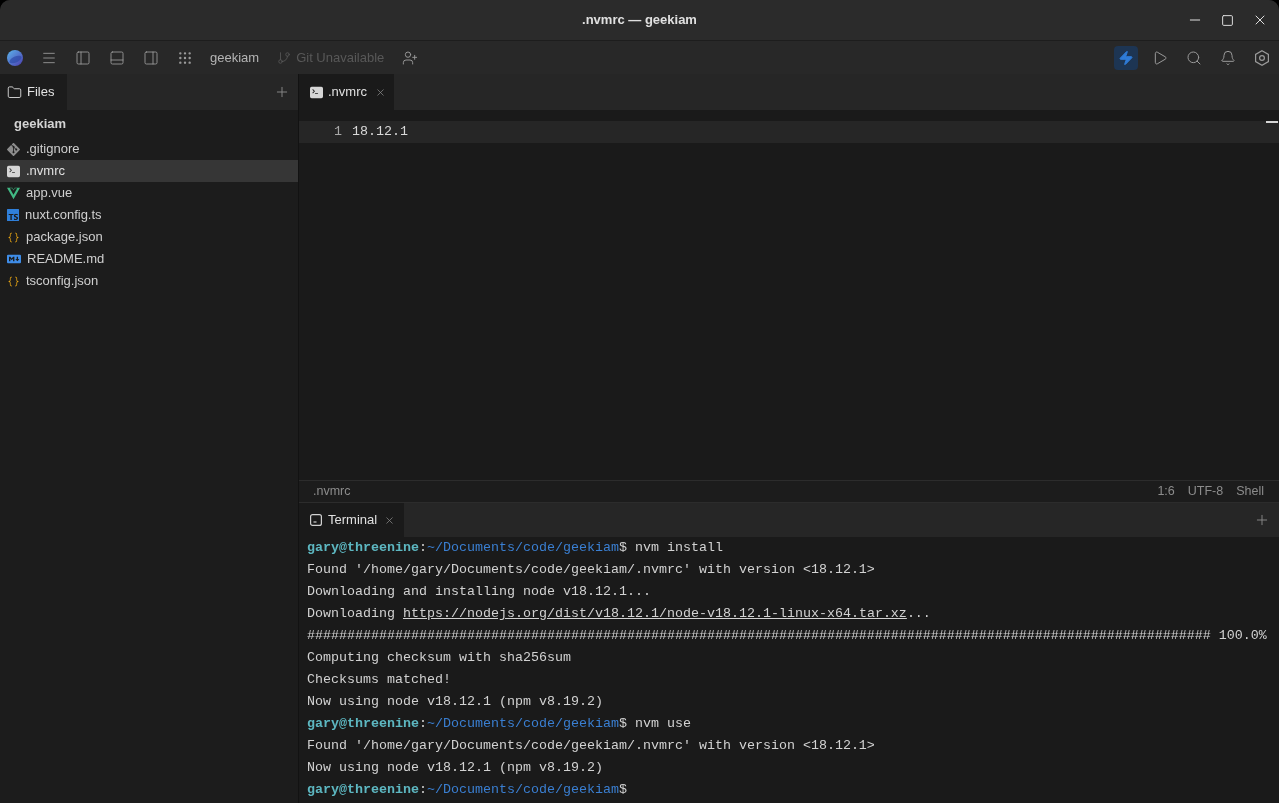 This screenshot has height=803, width=1279. I want to click on terminal-line: Checksums matched!, so click(379, 680).